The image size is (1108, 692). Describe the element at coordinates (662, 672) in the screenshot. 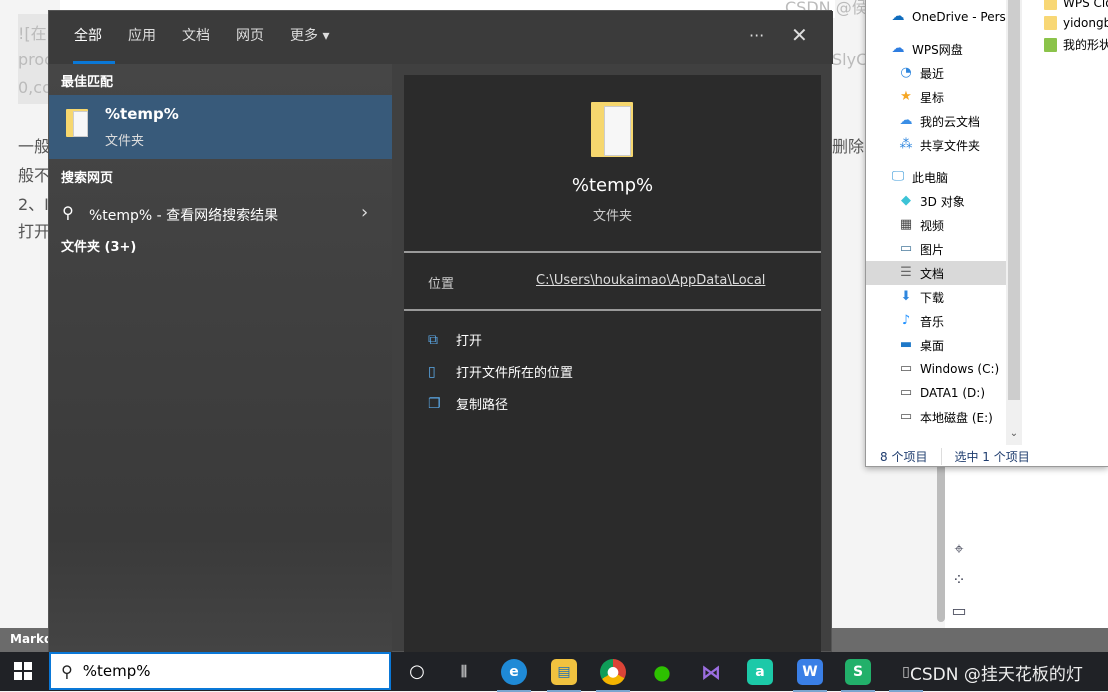

I see `wechat-icon: ●` at that location.